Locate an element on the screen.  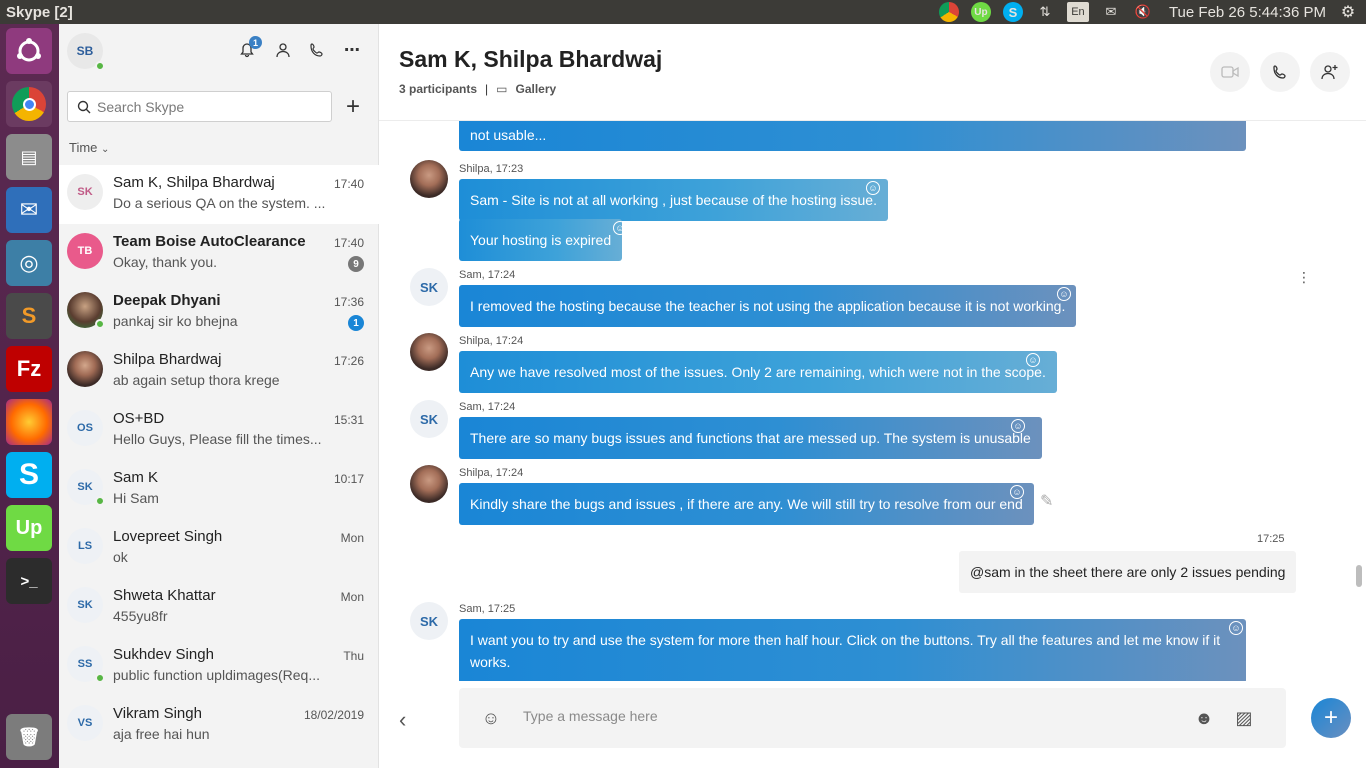
contact-avatar: SK is located at coordinates (85, 605).